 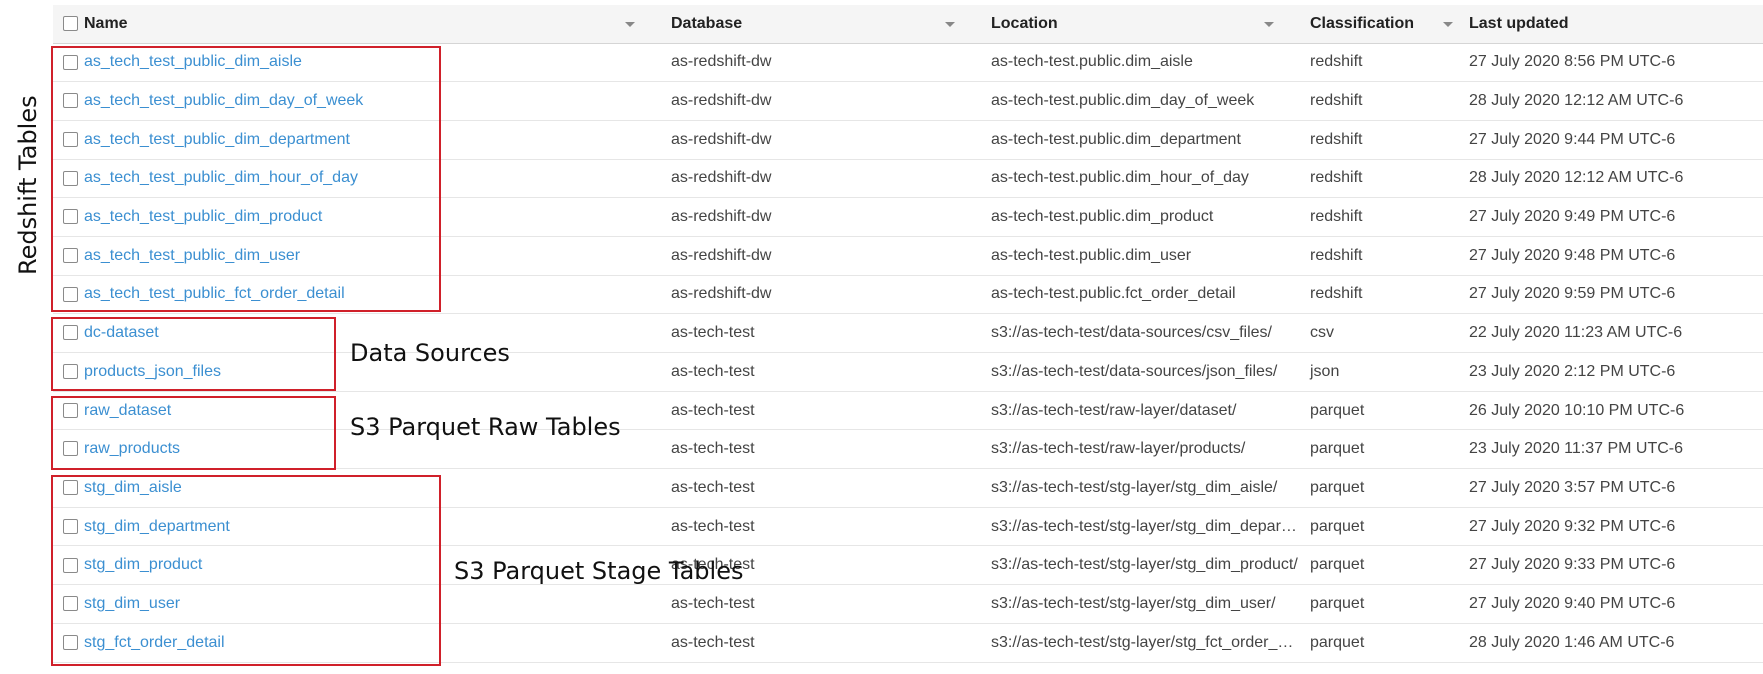 I want to click on column-header-database: Database, so click(x=825, y=24).